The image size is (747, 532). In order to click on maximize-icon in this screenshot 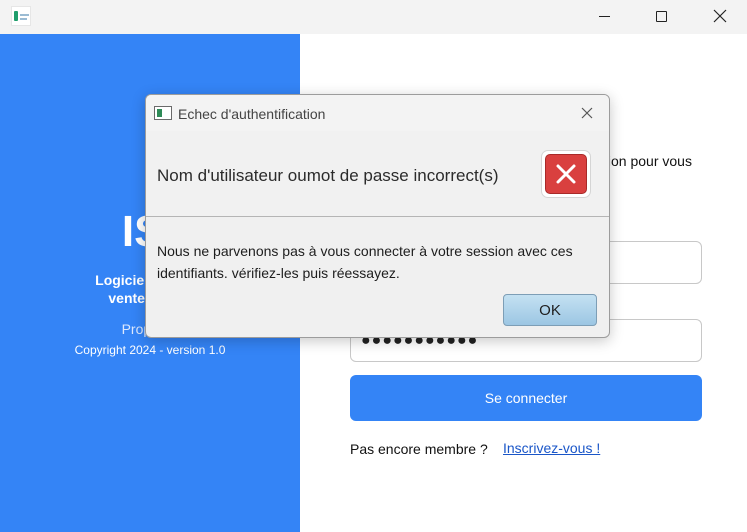, I will do `click(661, 16)`.